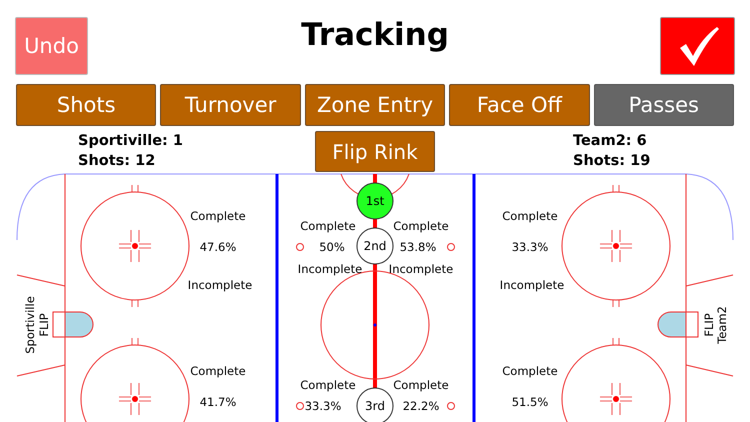  I want to click on completion-percentage: 41.7%, so click(218, 402).